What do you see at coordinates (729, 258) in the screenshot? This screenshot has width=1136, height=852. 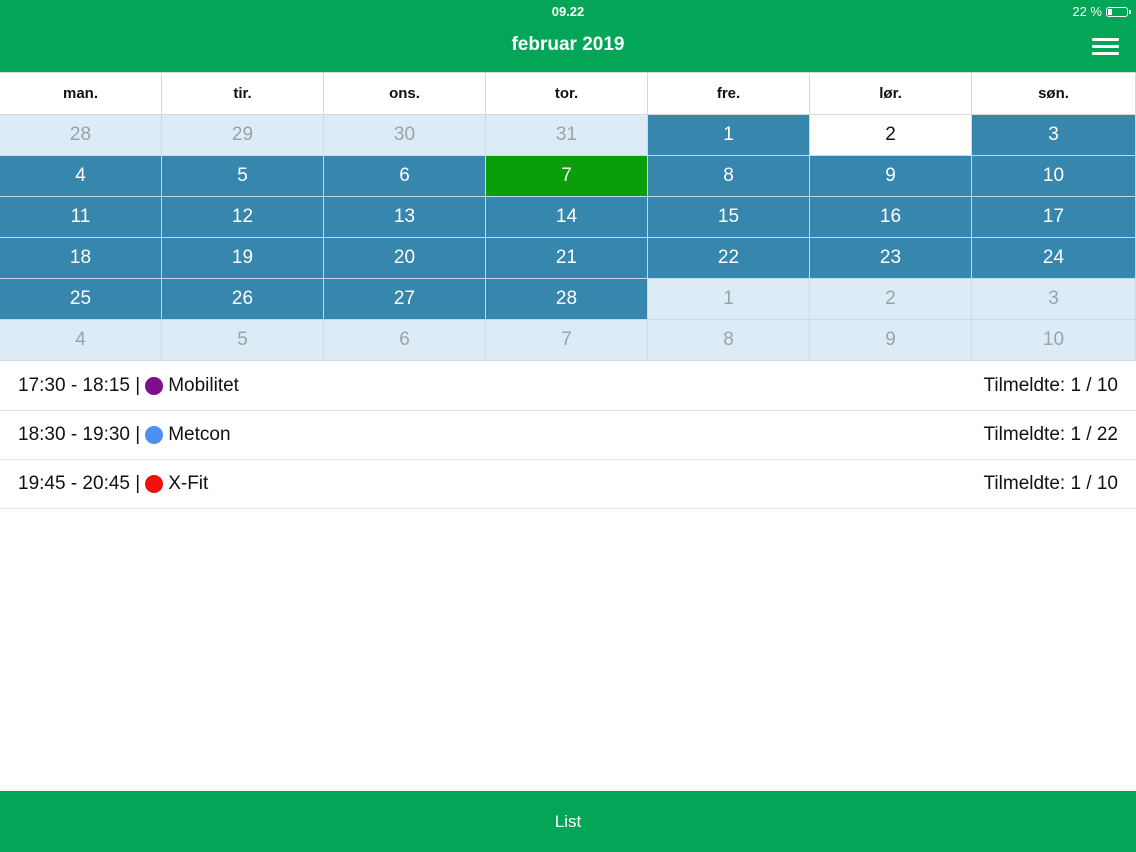 I see `day-cell: 22` at bounding box center [729, 258].